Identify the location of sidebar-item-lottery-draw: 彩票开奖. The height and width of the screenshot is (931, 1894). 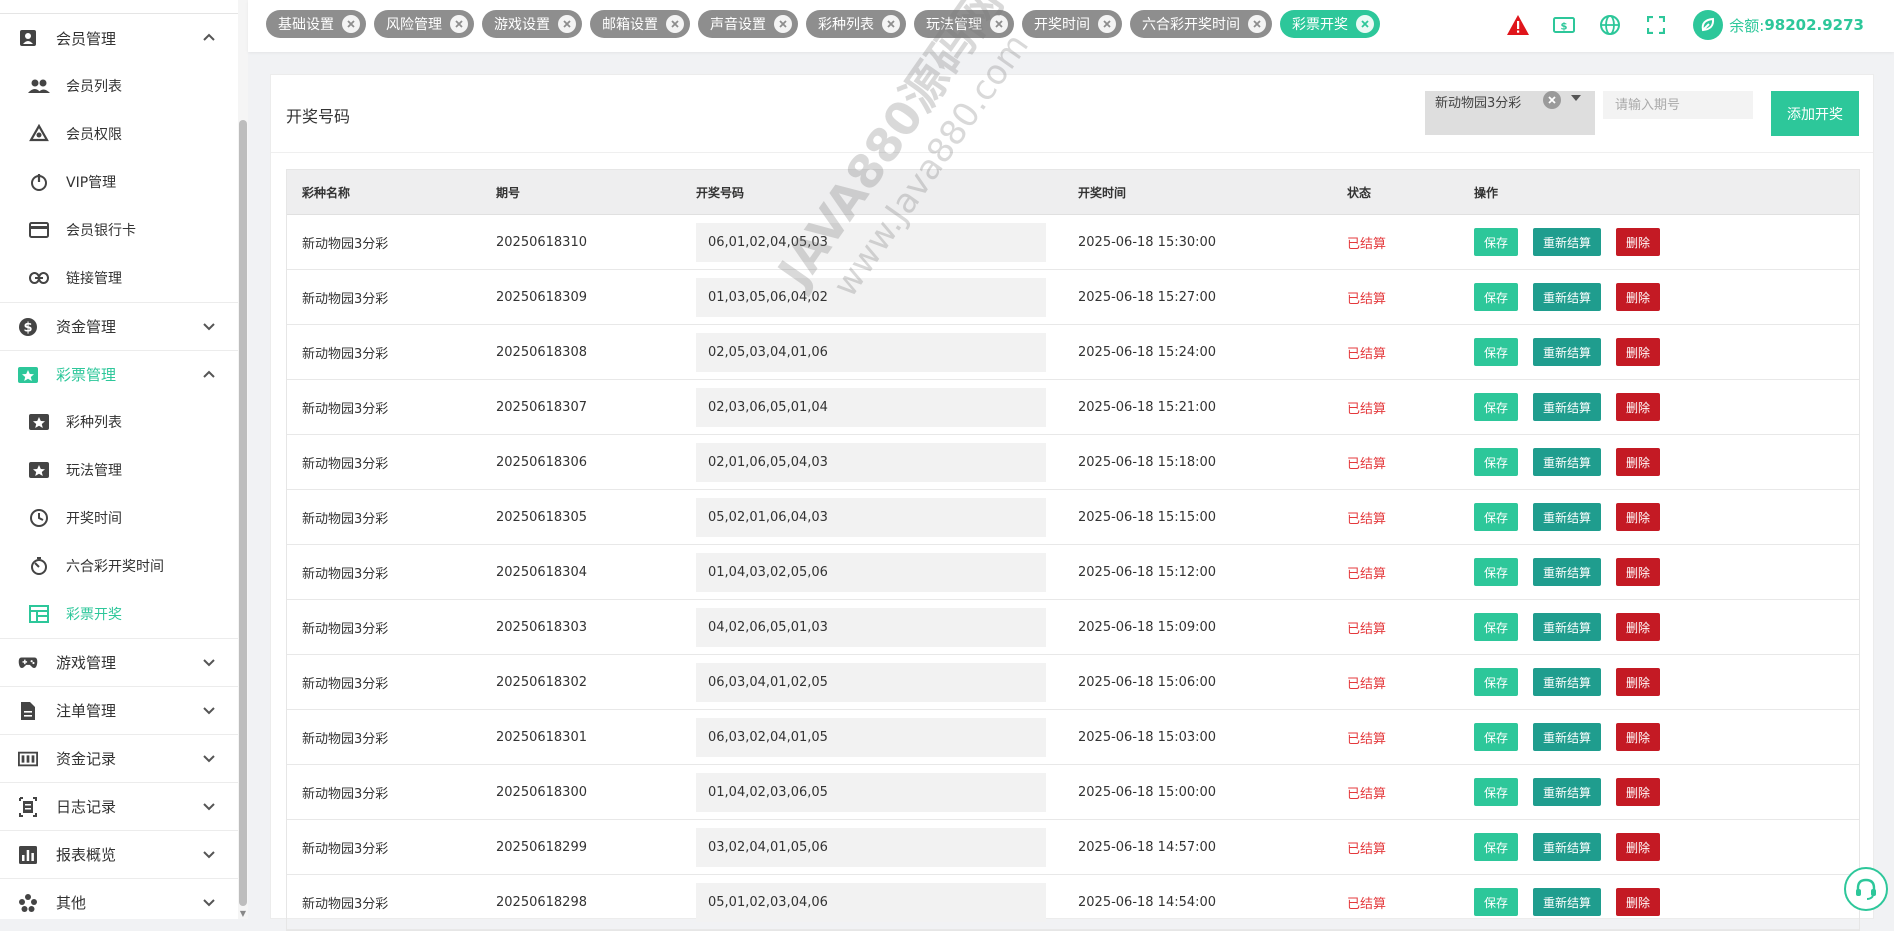
(119, 614).